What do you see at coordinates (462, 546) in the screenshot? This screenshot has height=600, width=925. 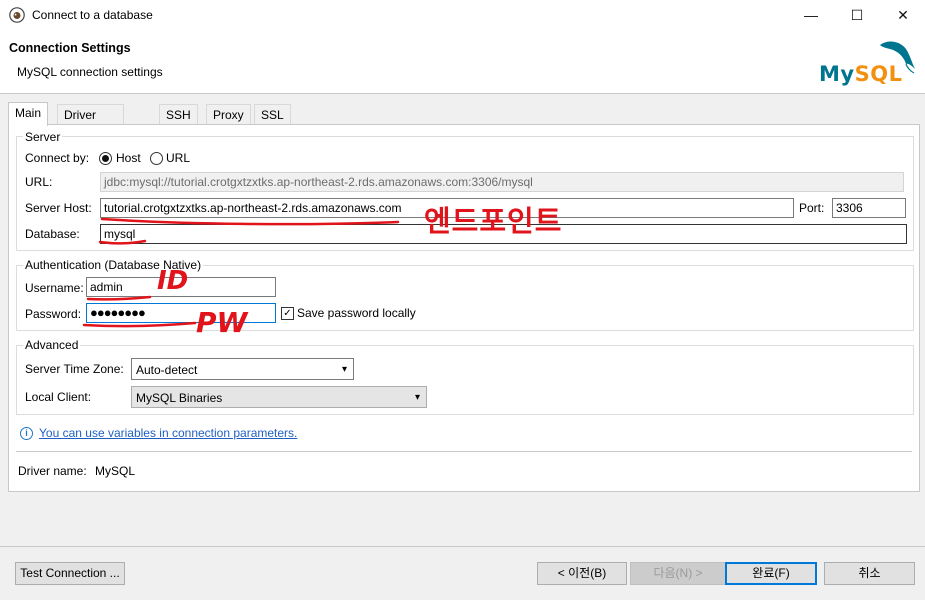 I see `footer-divider` at bounding box center [462, 546].